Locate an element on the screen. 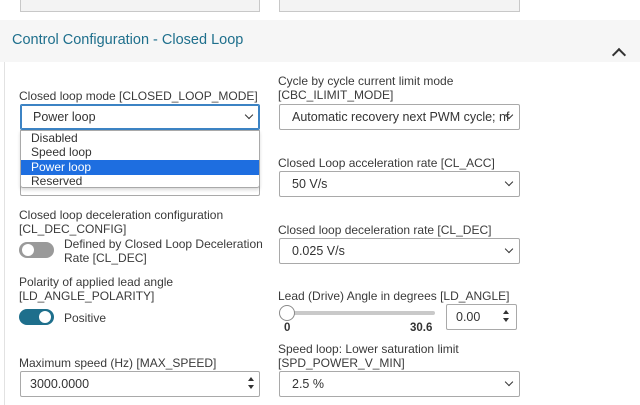  cl-dec-value: 0.025 V/s is located at coordinates (318, 251).